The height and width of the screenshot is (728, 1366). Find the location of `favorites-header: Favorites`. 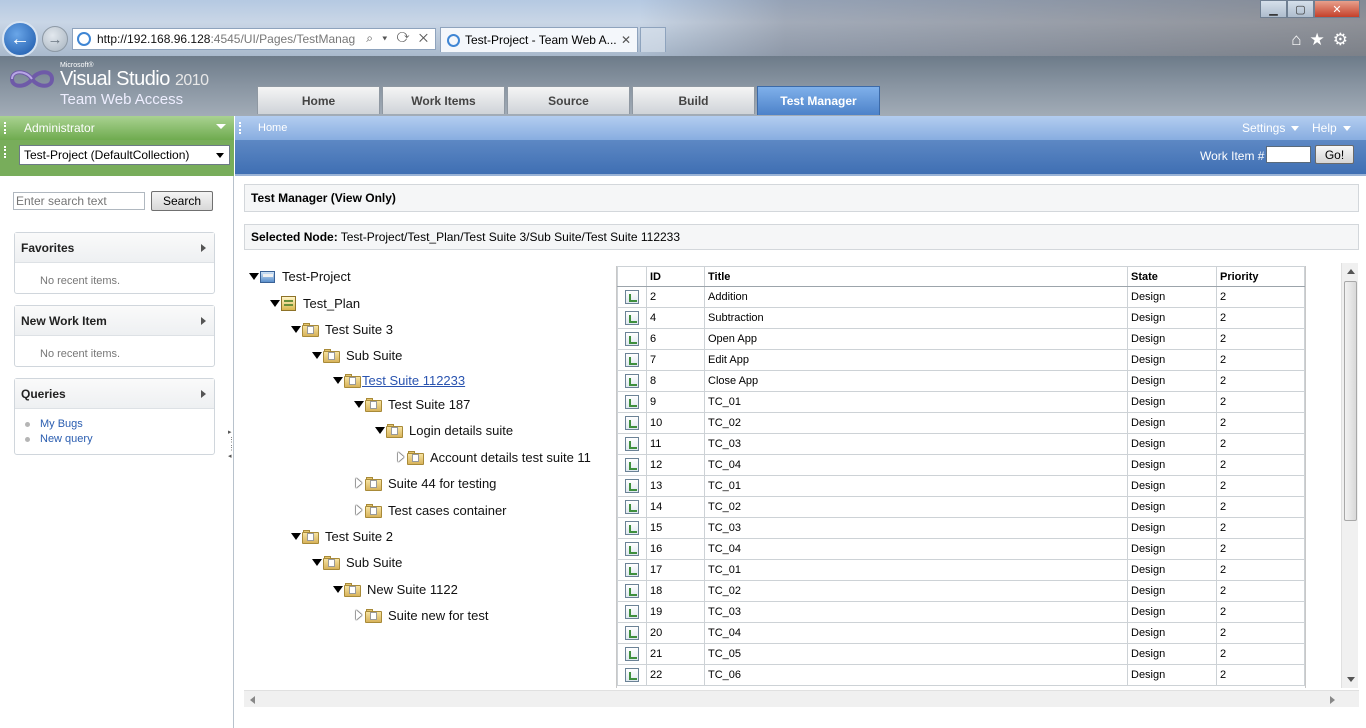

favorites-header: Favorites is located at coordinates (114, 248).